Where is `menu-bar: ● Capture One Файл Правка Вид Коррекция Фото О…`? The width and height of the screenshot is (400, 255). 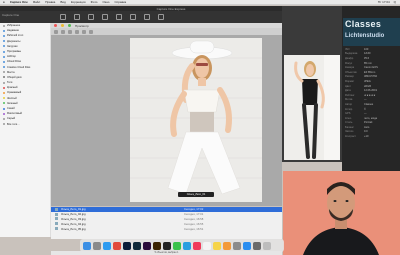
menu-bar: ● Capture One Файл Правка Вид Коррекция Фото О… is located at coordinates (200, 2).